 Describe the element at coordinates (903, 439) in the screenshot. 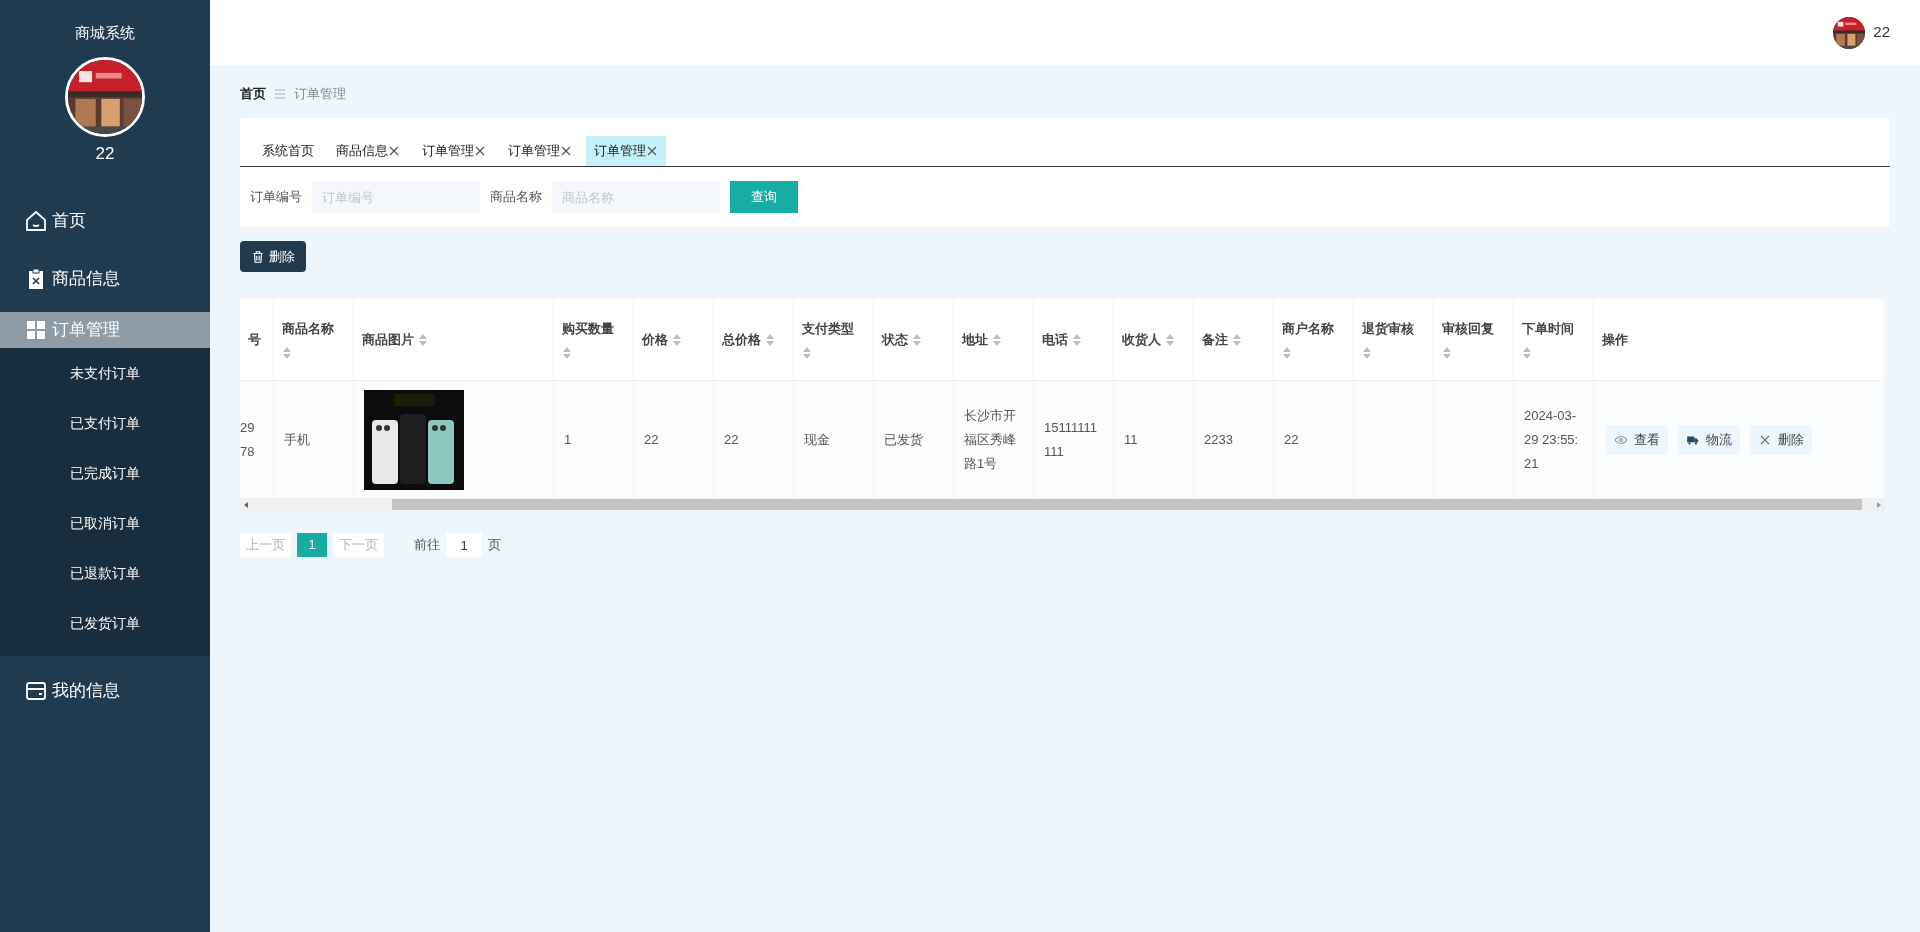

I see `table-cell-text: 已发货` at that location.